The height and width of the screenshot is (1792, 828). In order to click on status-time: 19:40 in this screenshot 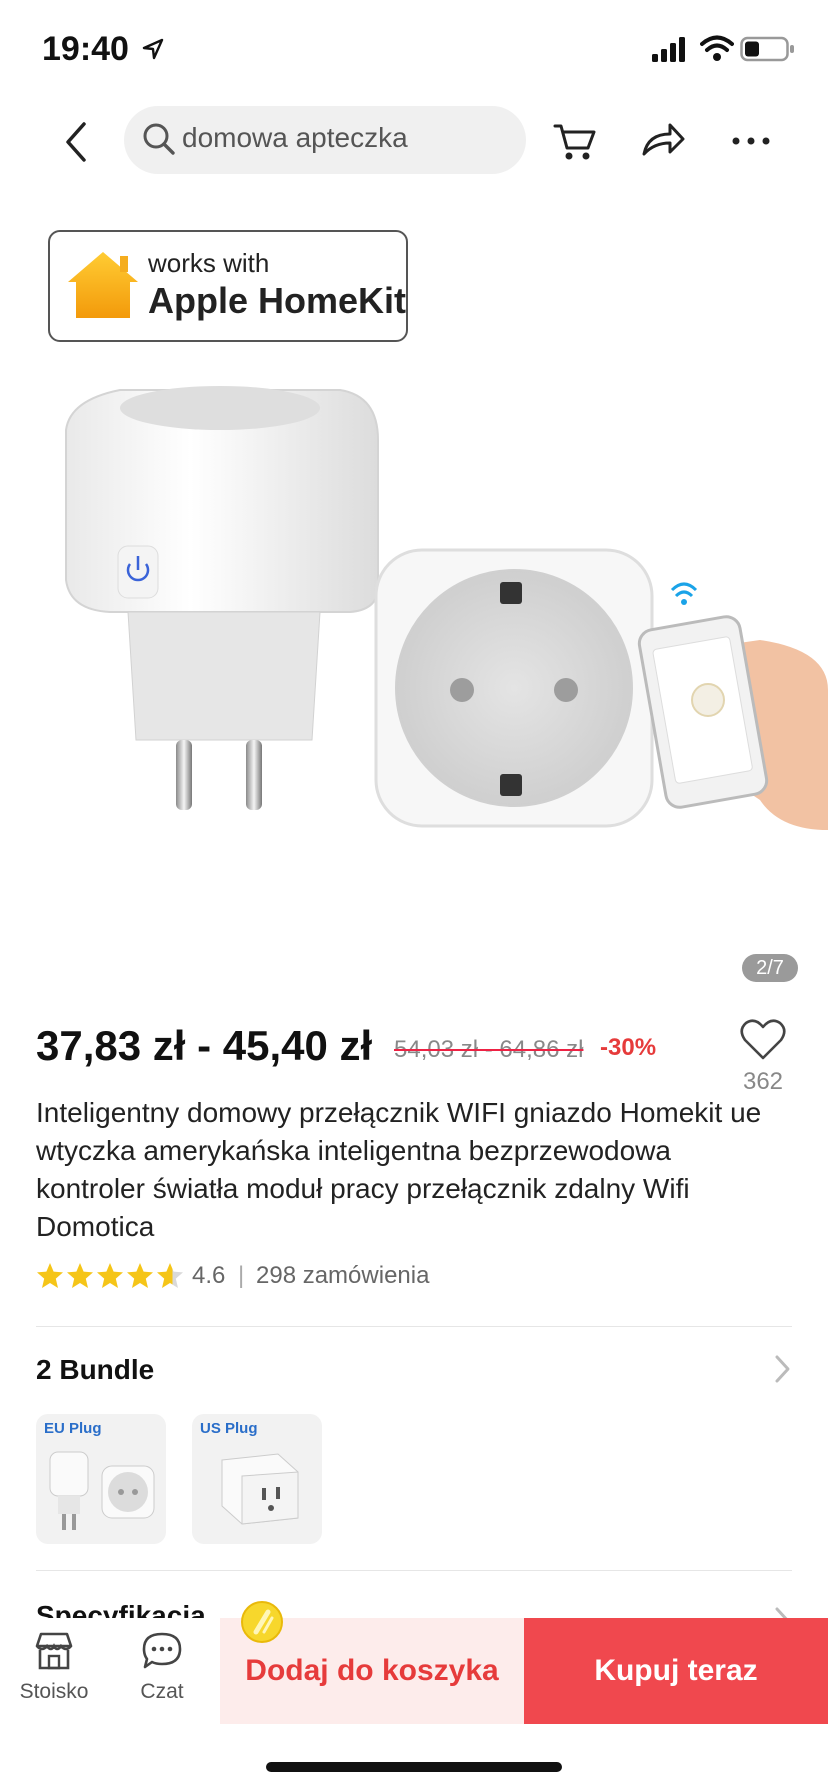, I will do `click(85, 49)`.